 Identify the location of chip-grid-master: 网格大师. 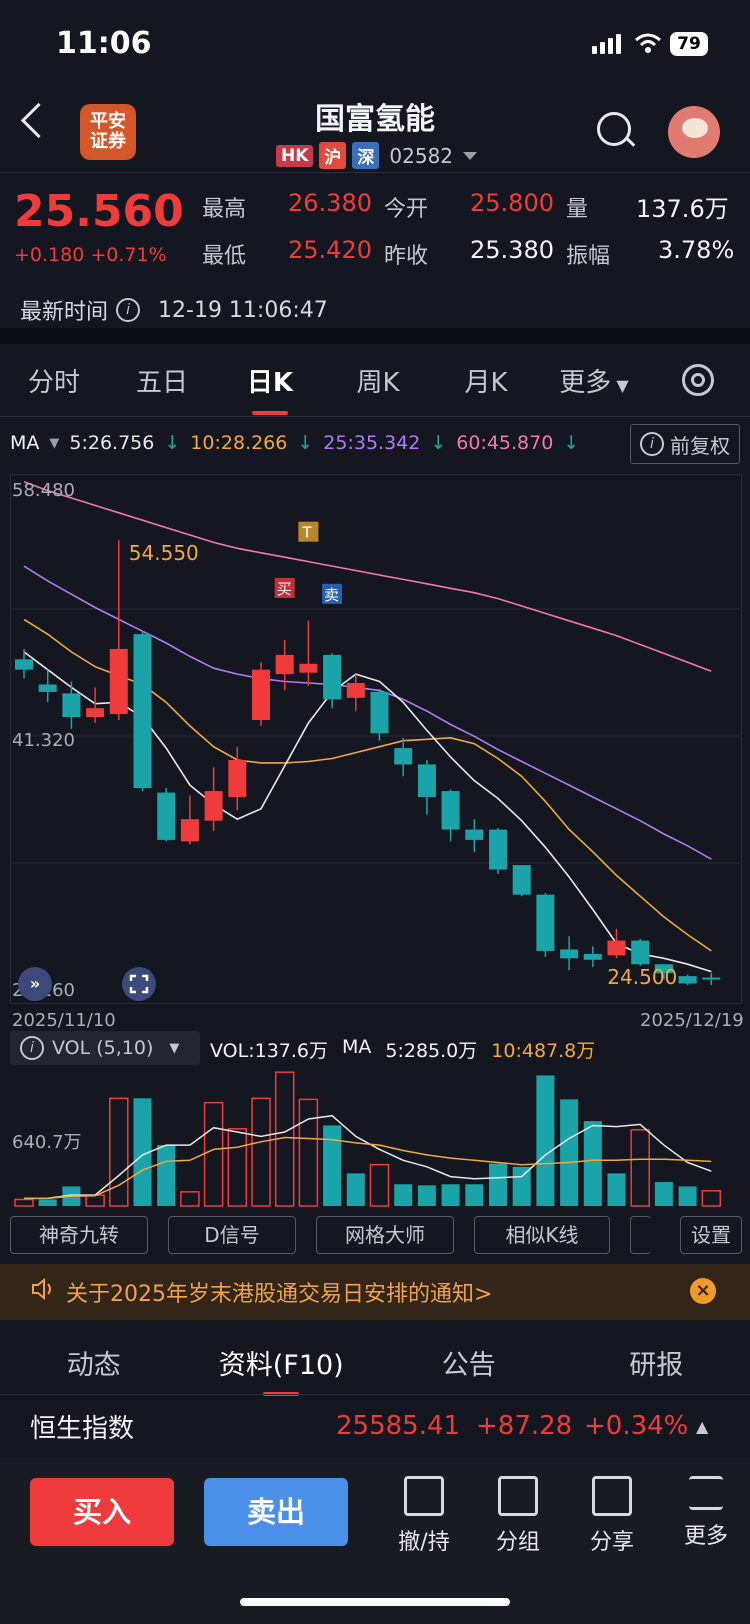
(385, 1235).